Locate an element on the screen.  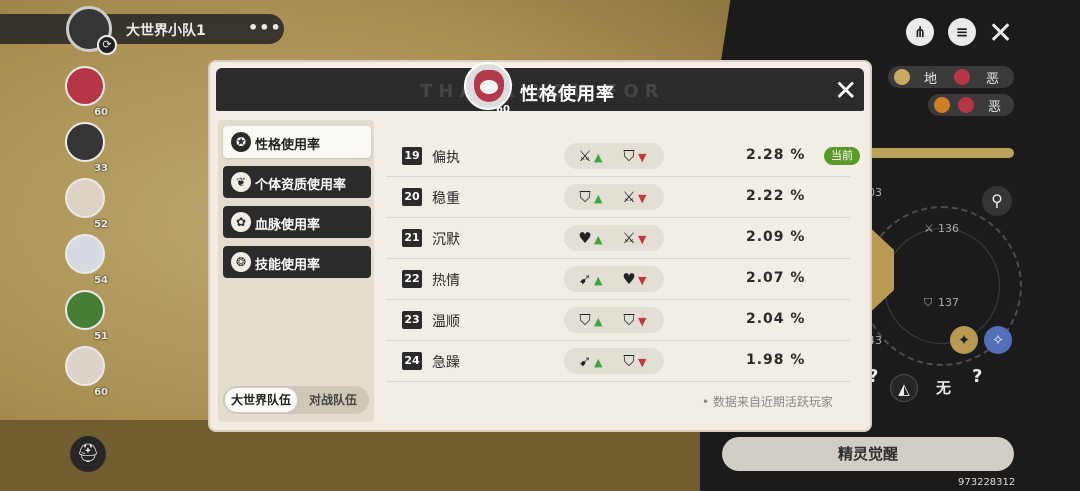
stat-increase: ⚔ ▲ is located at coordinates (594, 156).